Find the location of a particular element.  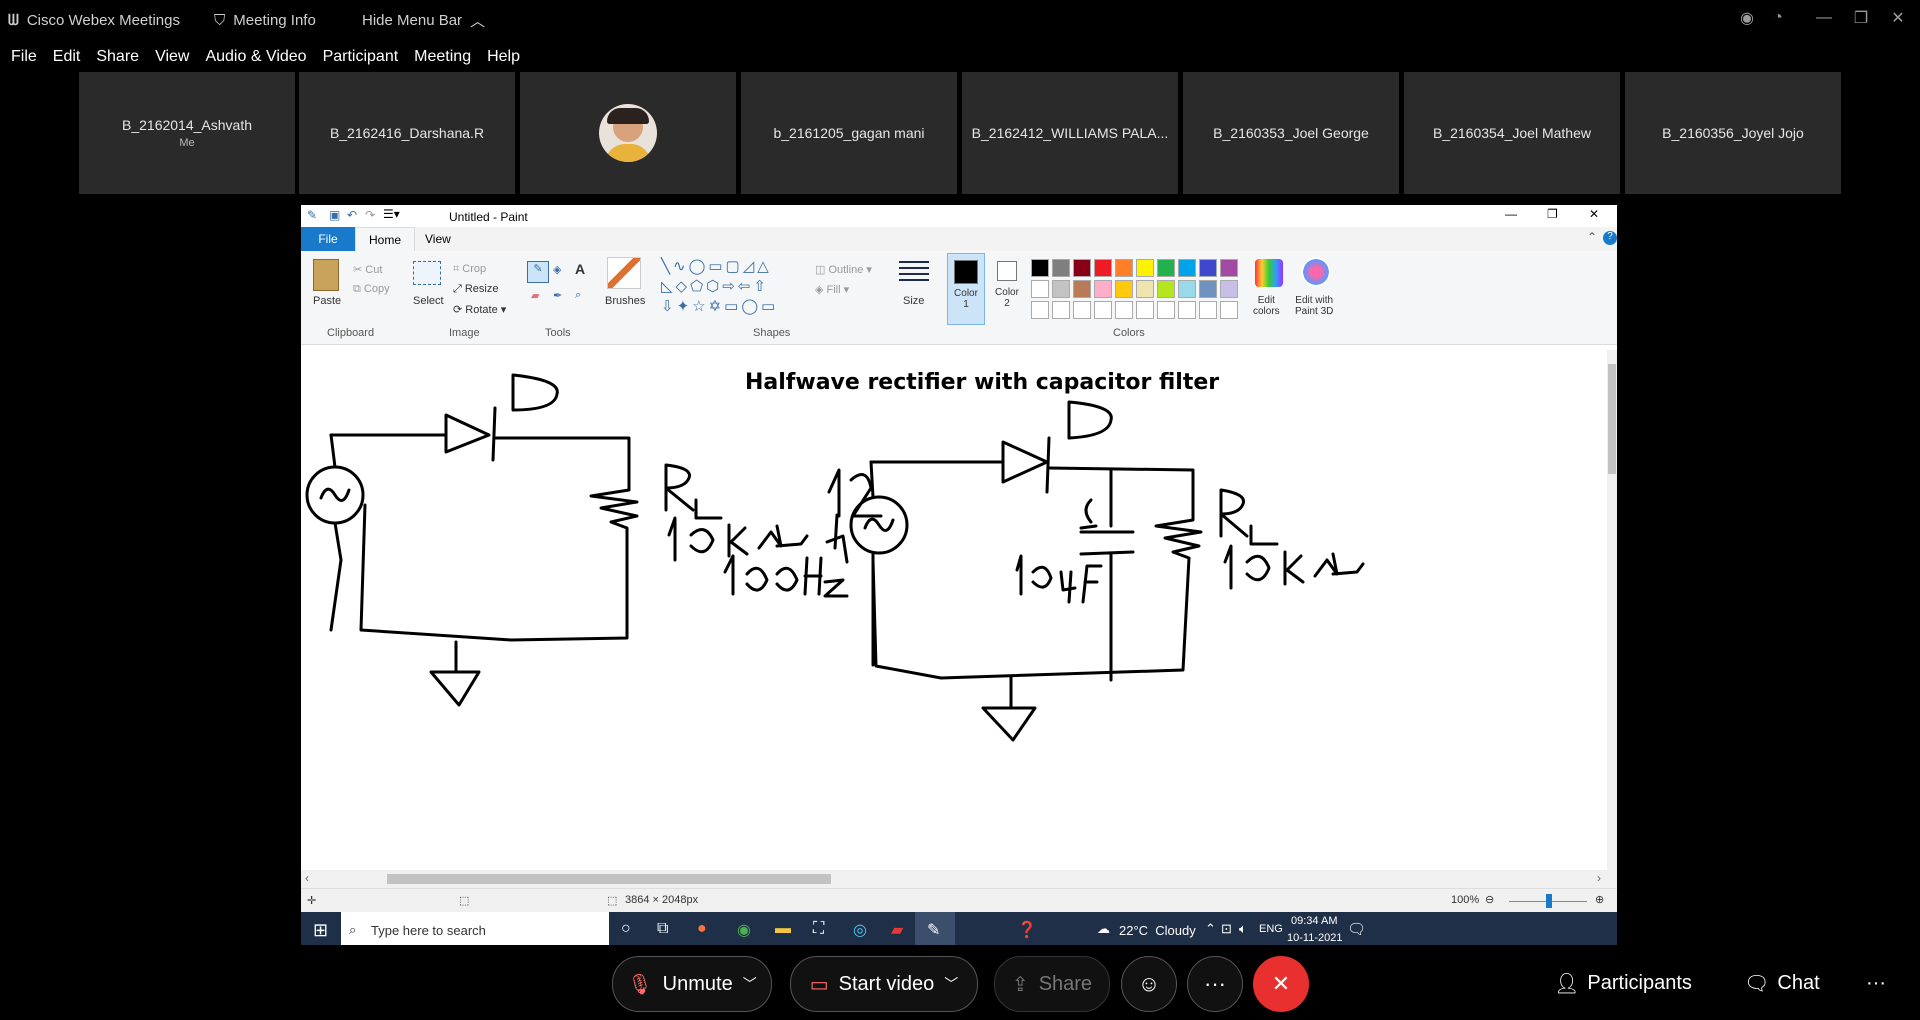

size-button: Size is located at coordinates (913, 301).